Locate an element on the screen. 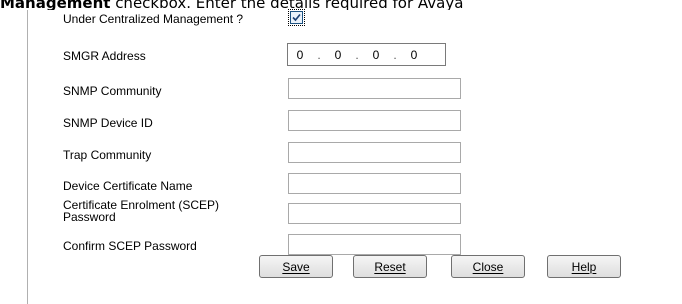 The height and width of the screenshot is (304, 682). confirm-scep-password-label: Confirm SCEP Password is located at coordinates (130, 246).